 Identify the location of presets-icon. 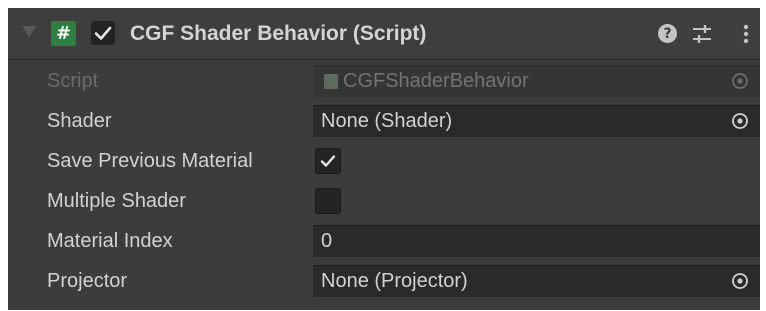
(702, 34).